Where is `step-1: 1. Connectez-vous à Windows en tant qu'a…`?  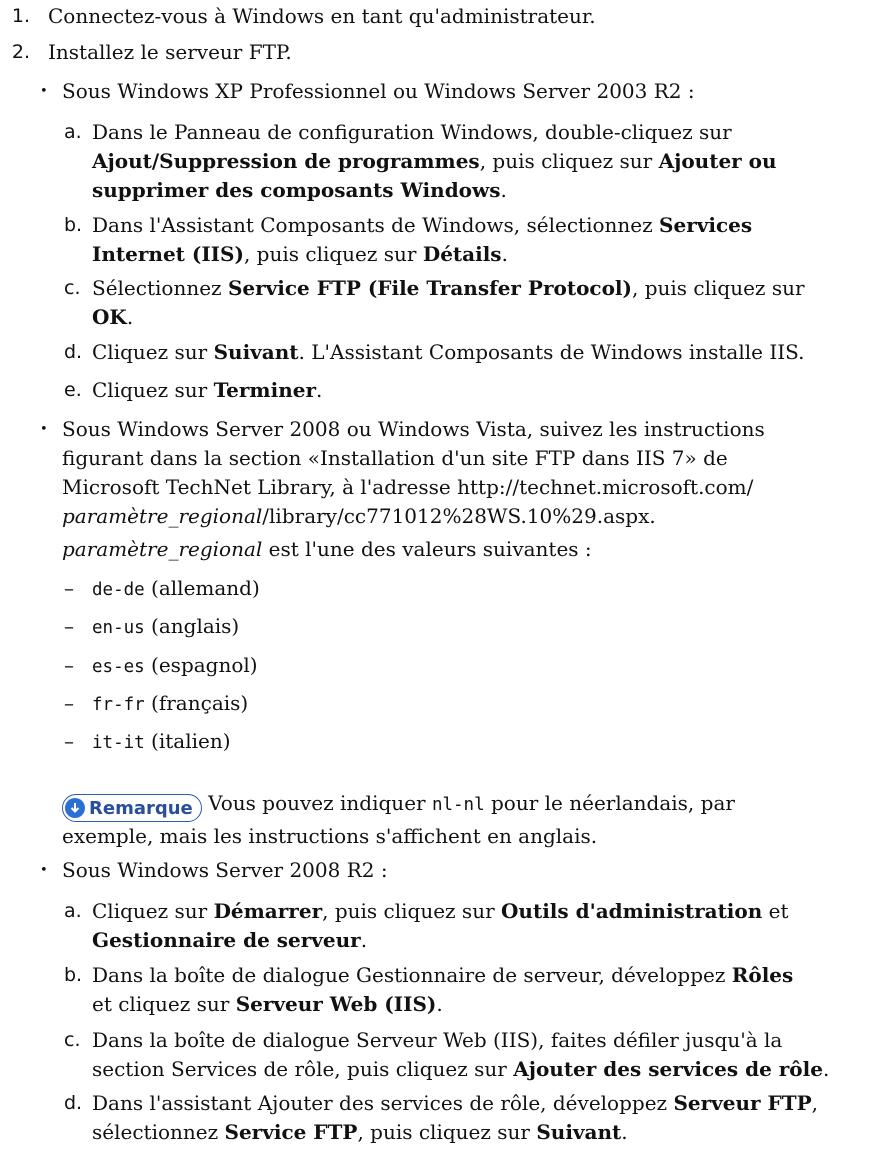
step-1: 1. Connectez-vous à Windows en tant qu'a… is located at coordinates (430, 16).